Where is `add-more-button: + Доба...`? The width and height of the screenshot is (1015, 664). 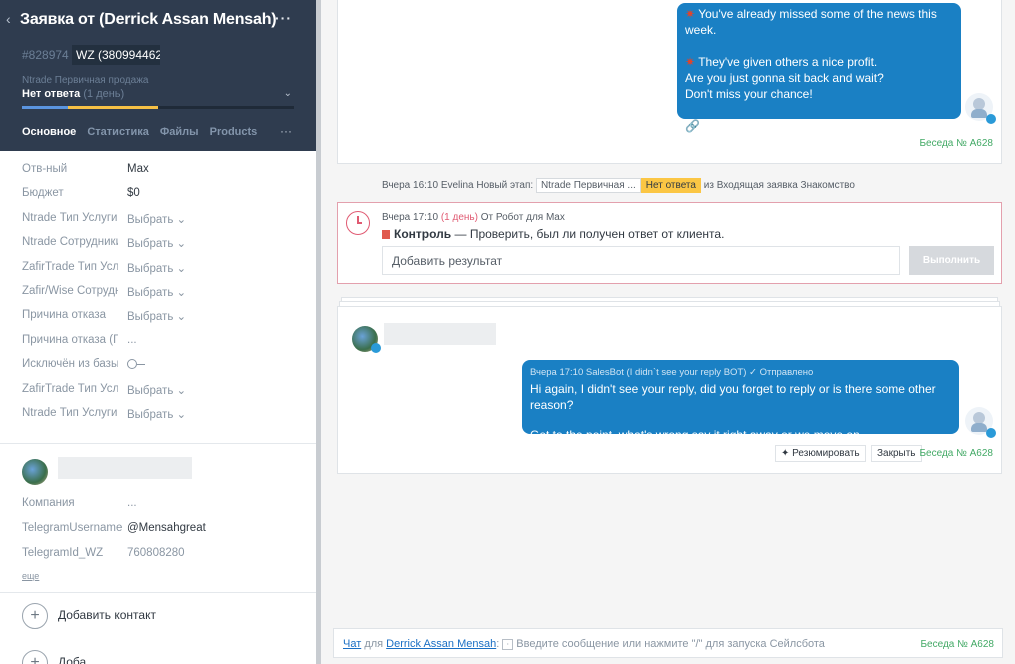 add-more-button: + Доба... is located at coordinates (59, 657).